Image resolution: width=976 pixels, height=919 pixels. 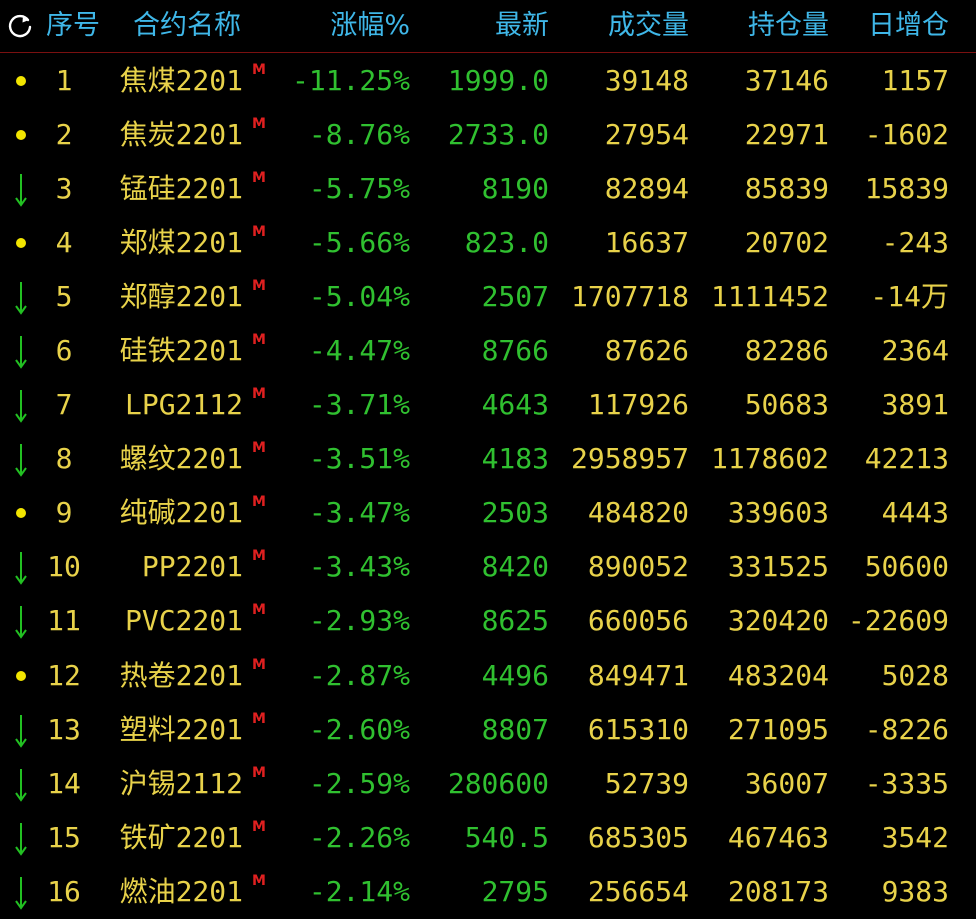 What do you see at coordinates (786, 351) in the screenshot?
I see `row-open-interest: 82286` at bounding box center [786, 351].